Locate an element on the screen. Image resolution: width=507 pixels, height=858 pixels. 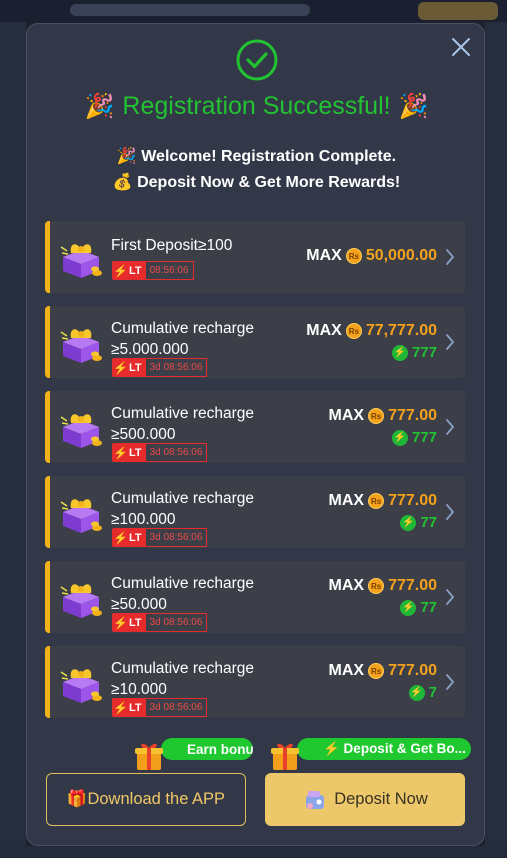
bonus-value: 77 is located at coordinates (428, 607).